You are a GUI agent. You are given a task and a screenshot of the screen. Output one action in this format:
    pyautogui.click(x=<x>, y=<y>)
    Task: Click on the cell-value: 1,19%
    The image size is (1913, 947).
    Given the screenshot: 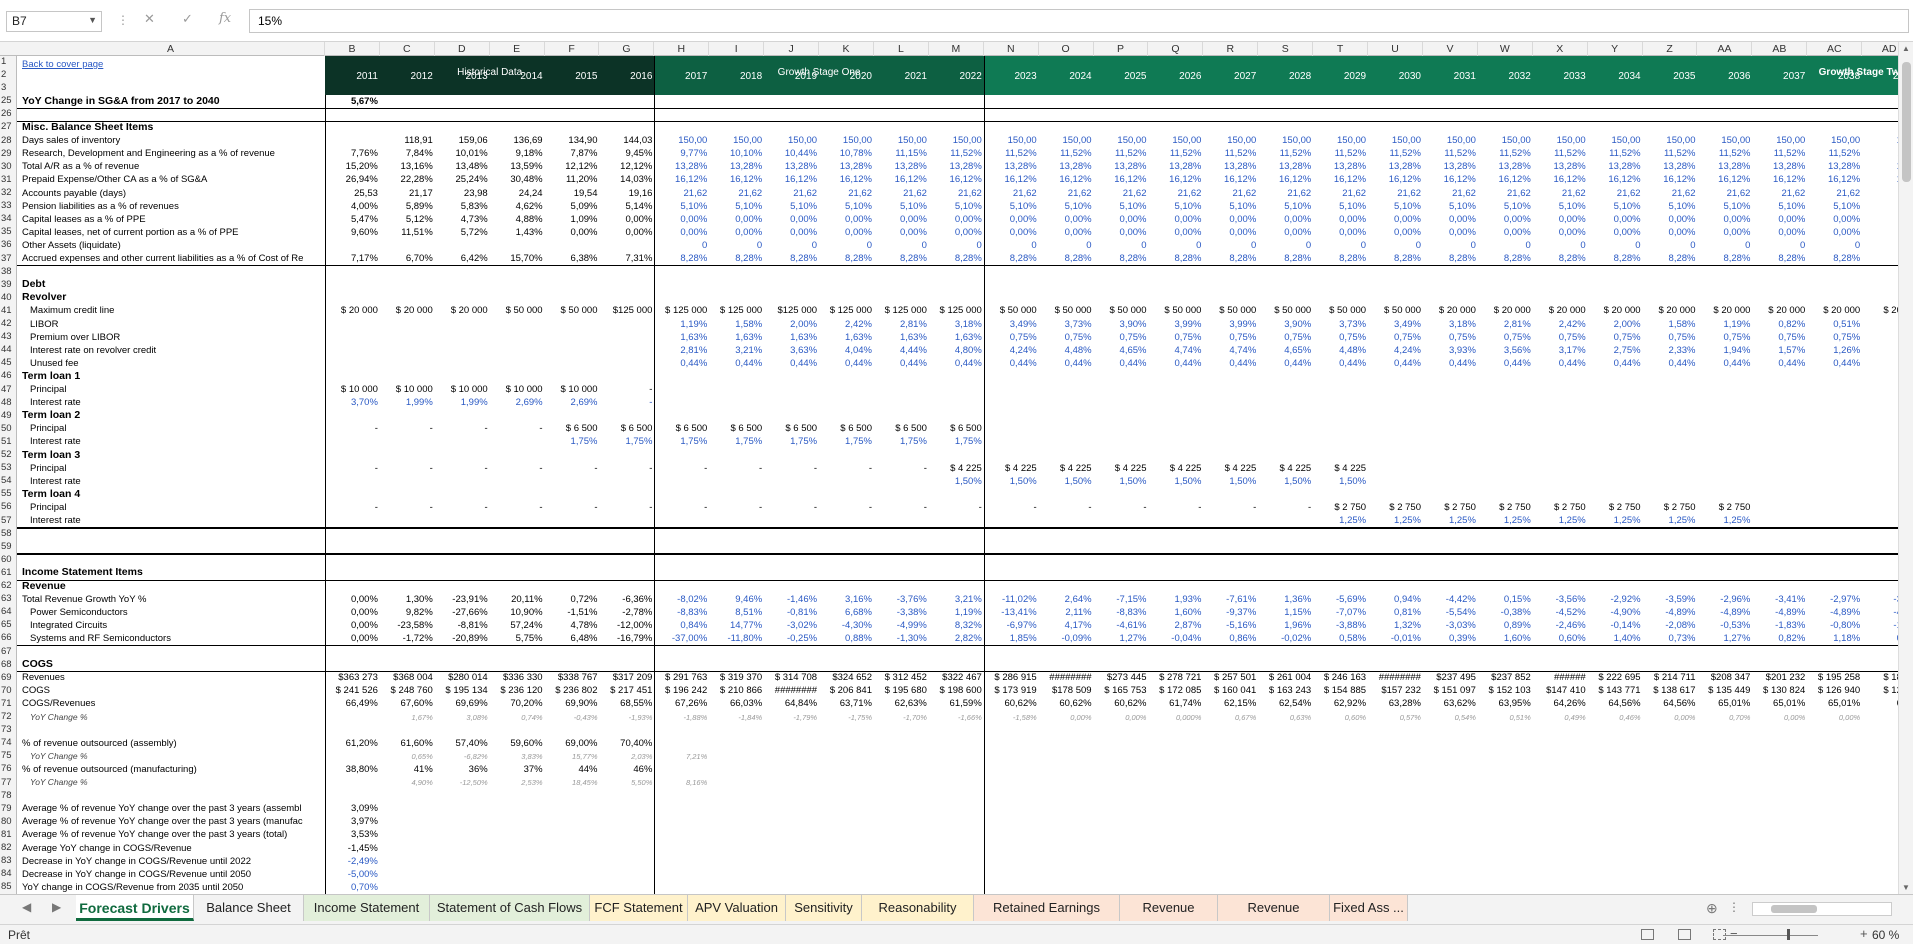 What is the action you would take?
    pyautogui.click(x=680, y=324)
    